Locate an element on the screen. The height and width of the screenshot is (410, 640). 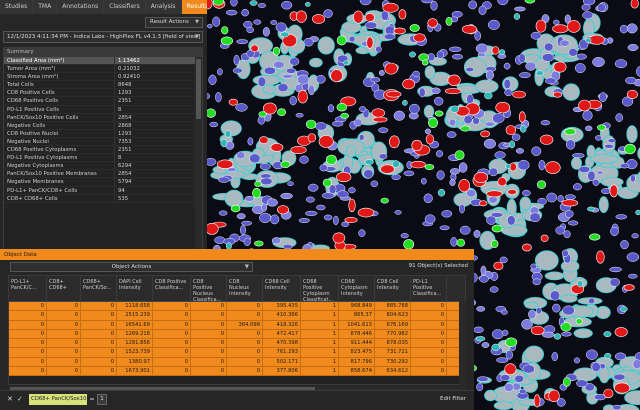
column-header: CD68 Cell Intensity is located at coordinates (282, 288).